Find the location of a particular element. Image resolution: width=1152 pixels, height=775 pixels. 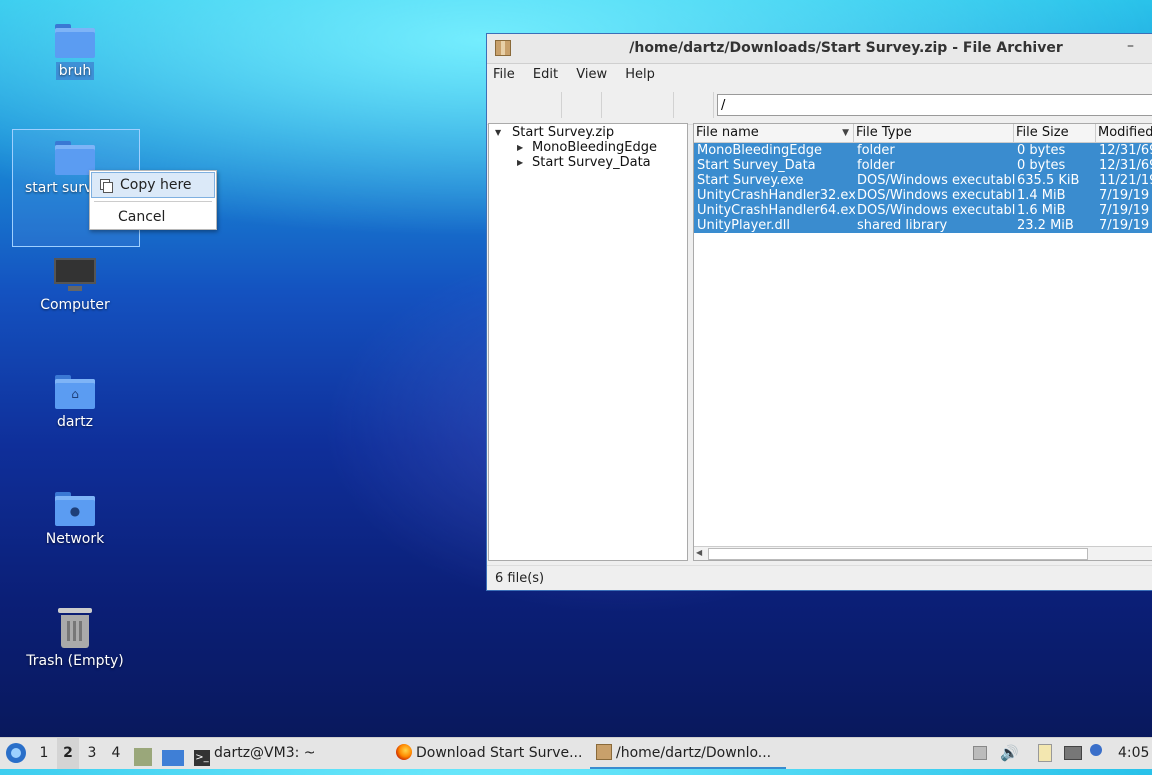

terminal-icon: >_ is located at coordinates (202, 758).